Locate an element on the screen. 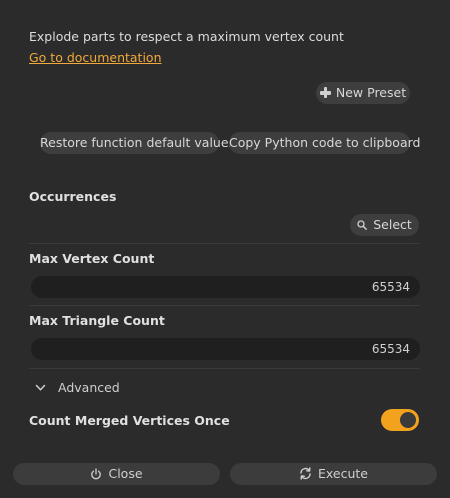 This screenshot has height=498, width=450. close-button: Close is located at coordinates (116, 474).